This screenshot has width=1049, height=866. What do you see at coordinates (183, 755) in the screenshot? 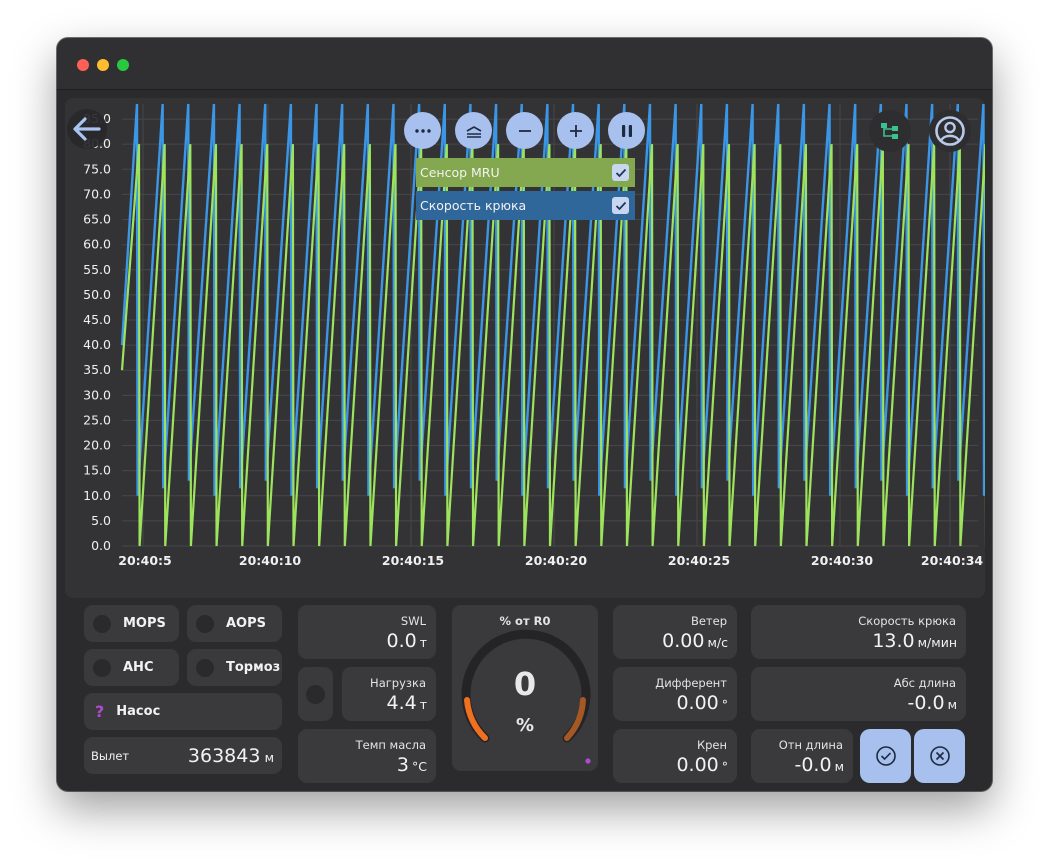
I see `reach-card: Вылет 363843 м` at bounding box center [183, 755].